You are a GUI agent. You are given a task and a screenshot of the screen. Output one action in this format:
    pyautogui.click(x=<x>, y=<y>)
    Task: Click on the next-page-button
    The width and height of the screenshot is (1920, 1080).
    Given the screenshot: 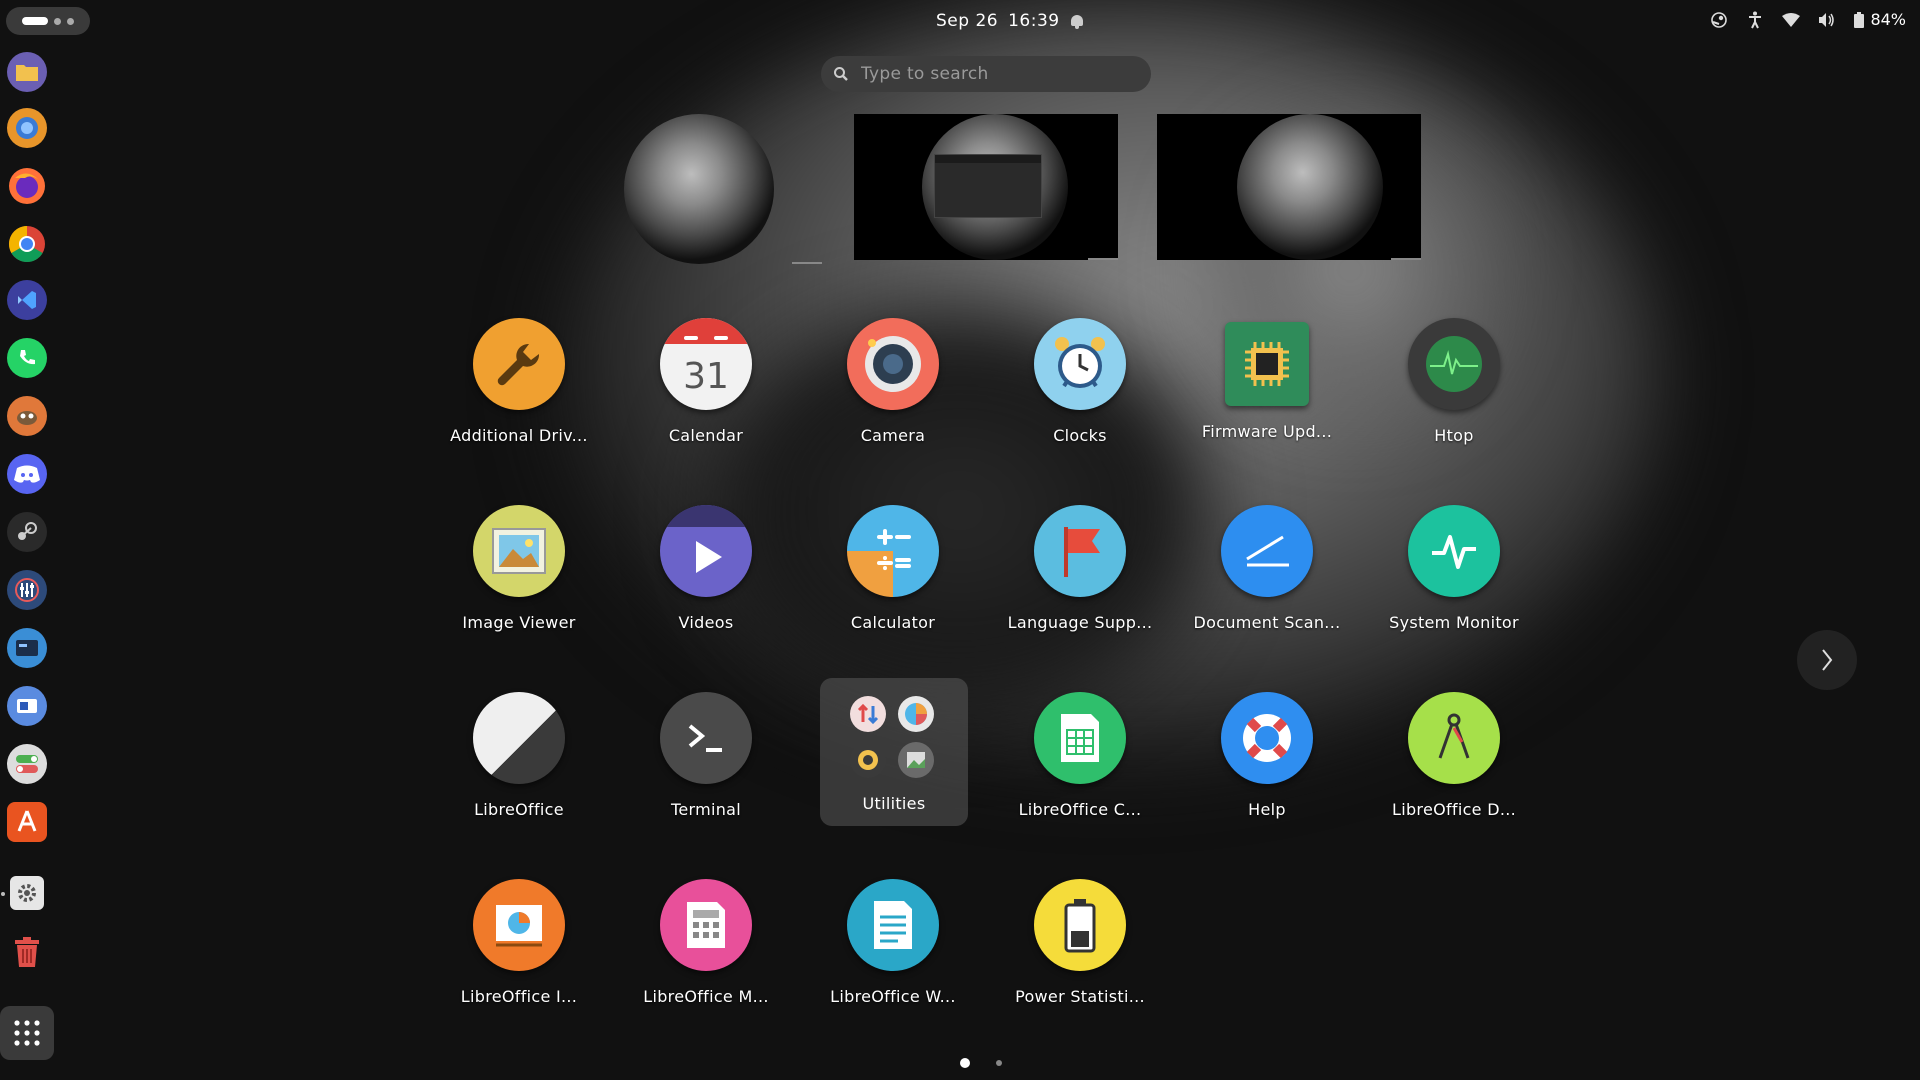 What is the action you would take?
    pyautogui.click(x=1827, y=660)
    